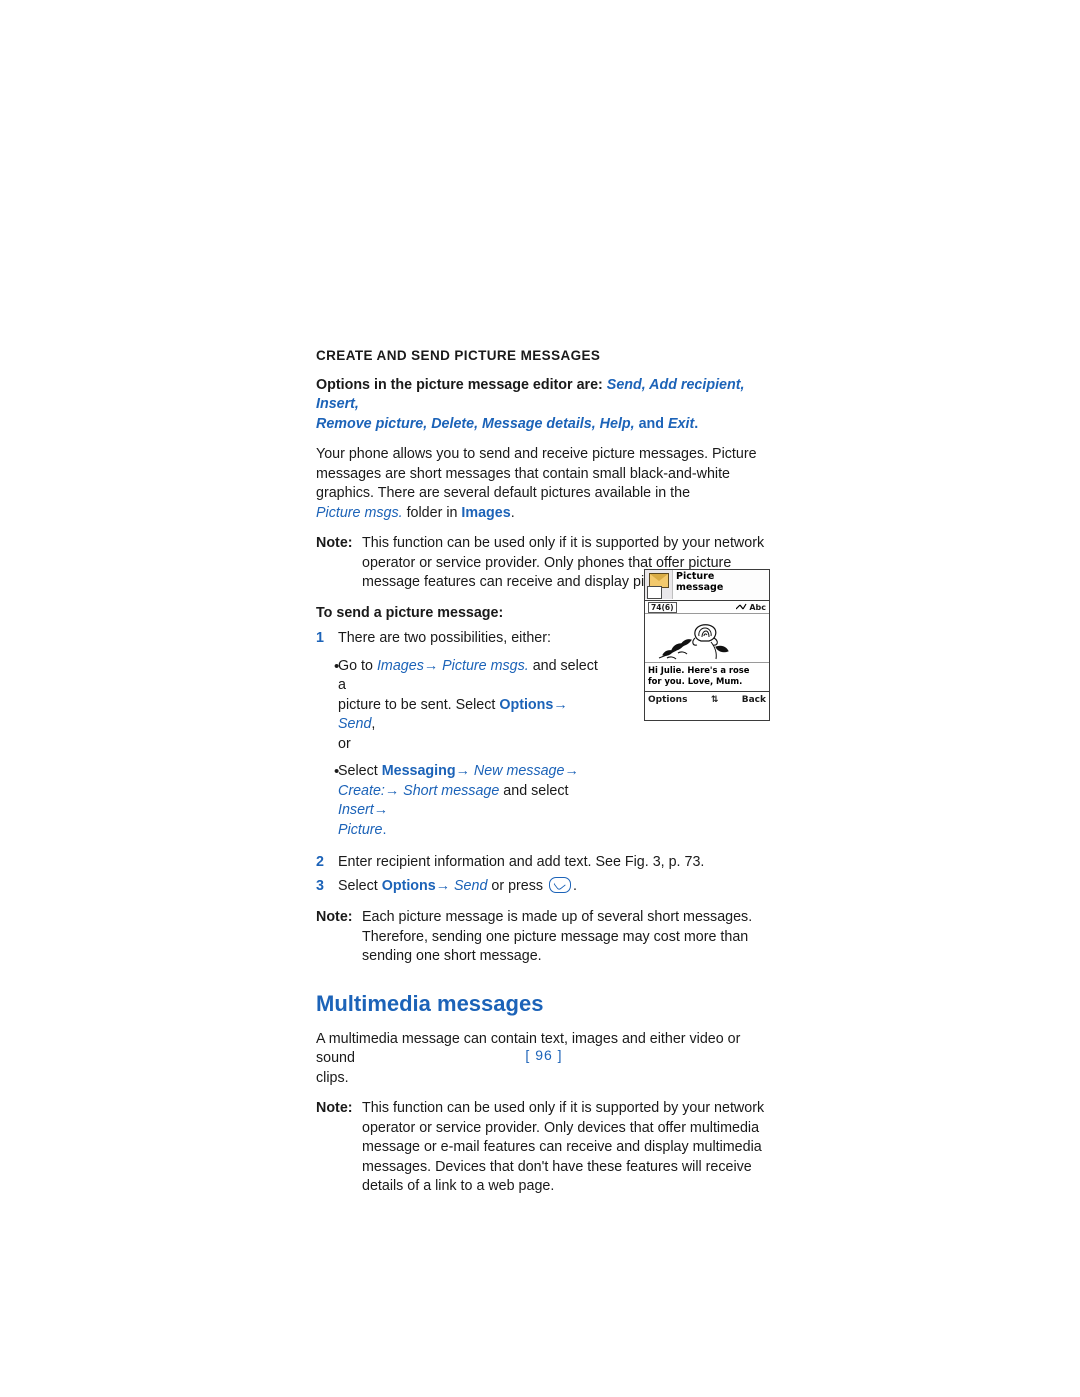 This screenshot has height=1397, width=1080. Describe the element at coordinates (534, 790) in the screenshot. I see `b2-and-select: and select` at that location.